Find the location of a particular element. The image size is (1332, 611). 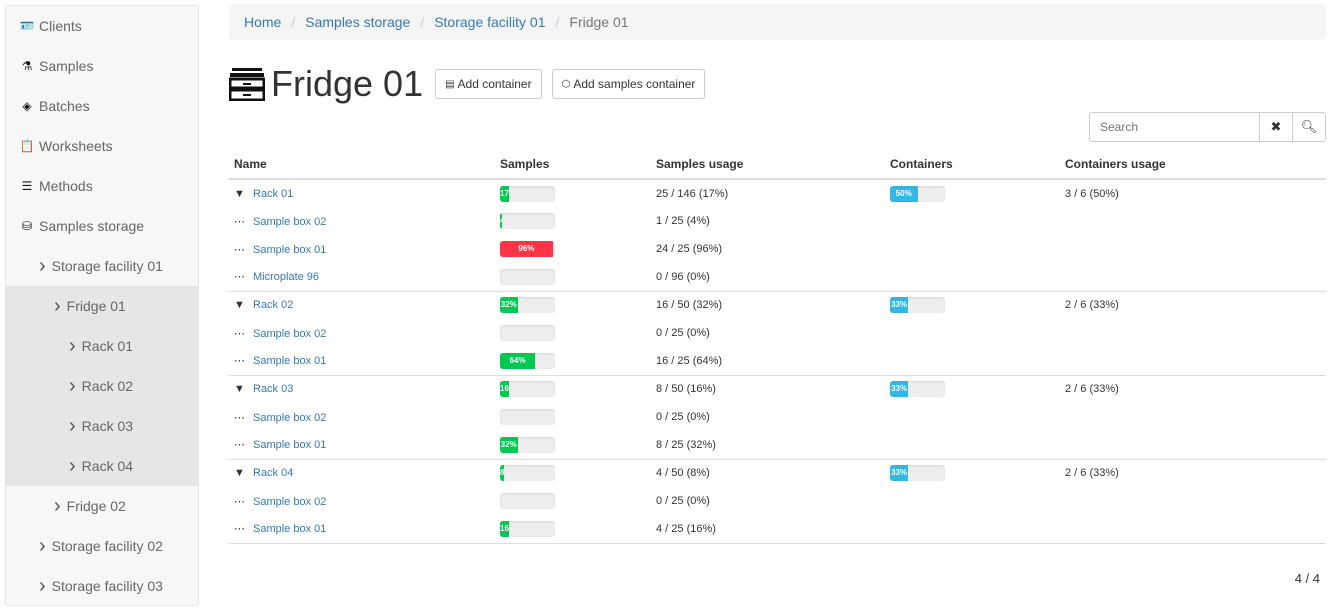

add-samples-container-button: ⬡ Add samples container is located at coordinates (628, 84).